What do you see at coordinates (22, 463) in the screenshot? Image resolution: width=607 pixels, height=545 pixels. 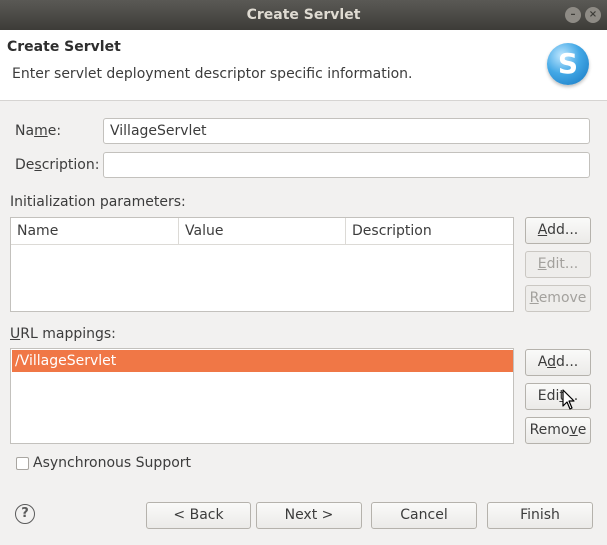 I see `async-support-checkbox` at bounding box center [22, 463].